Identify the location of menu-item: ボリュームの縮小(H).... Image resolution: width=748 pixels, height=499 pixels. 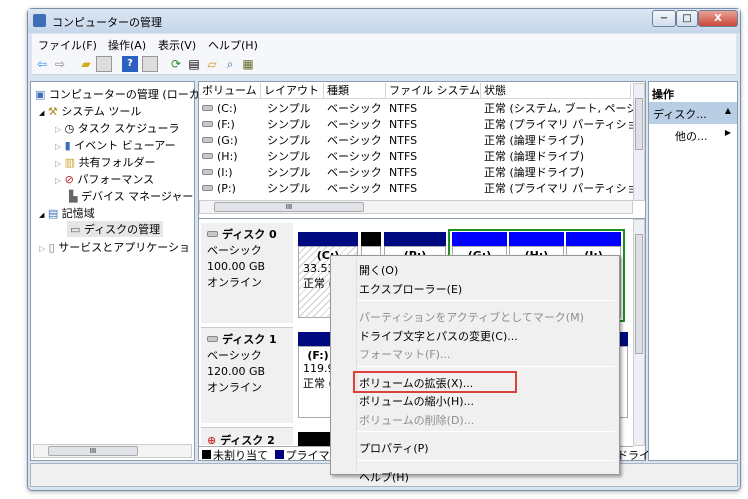
(416, 401).